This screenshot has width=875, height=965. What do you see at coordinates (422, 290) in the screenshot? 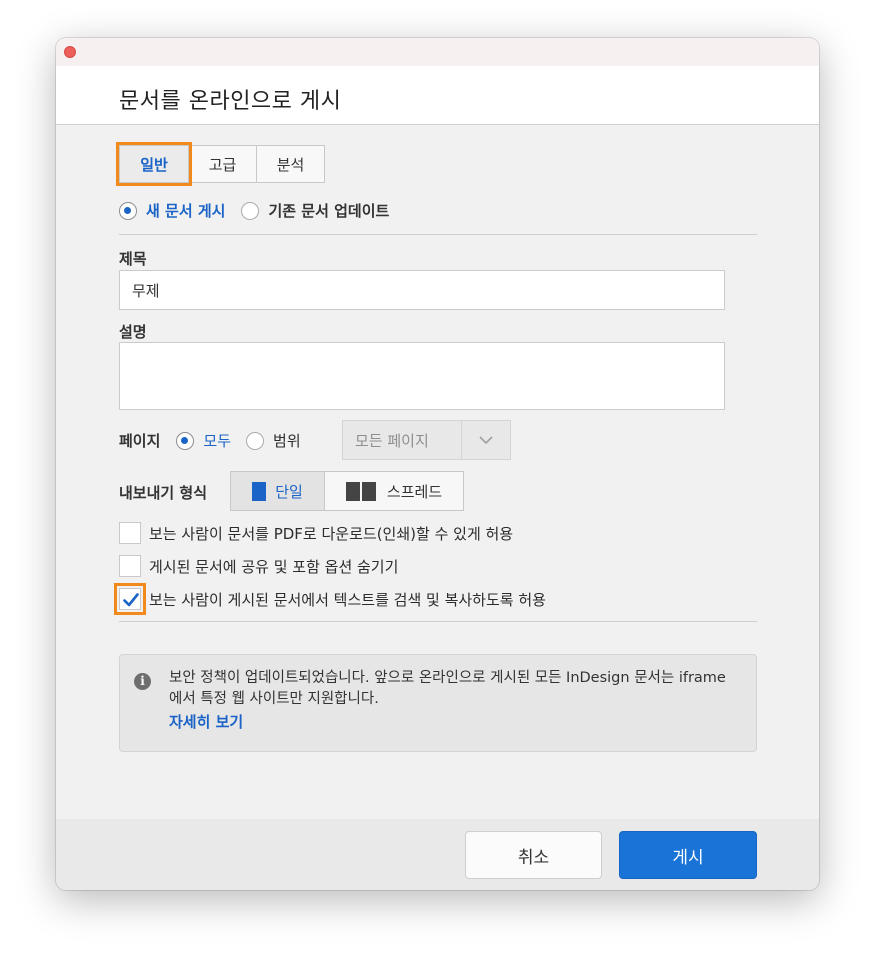
I see `title-input: 무제` at bounding box center [422, 290].